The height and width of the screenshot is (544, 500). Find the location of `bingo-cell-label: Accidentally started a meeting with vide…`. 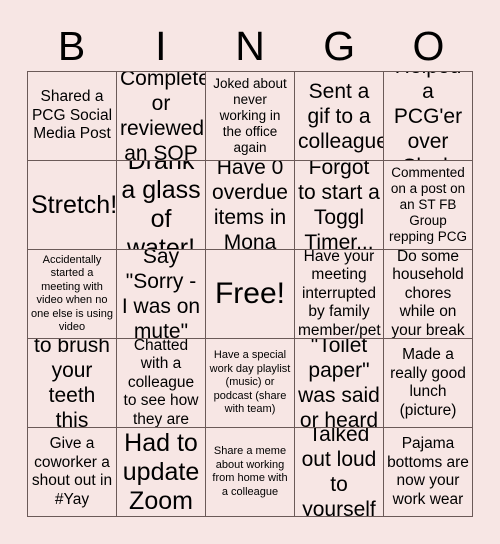

bingo-cell-label: Accidentally started a meeting with vide… is located at coordinates (72, 293).